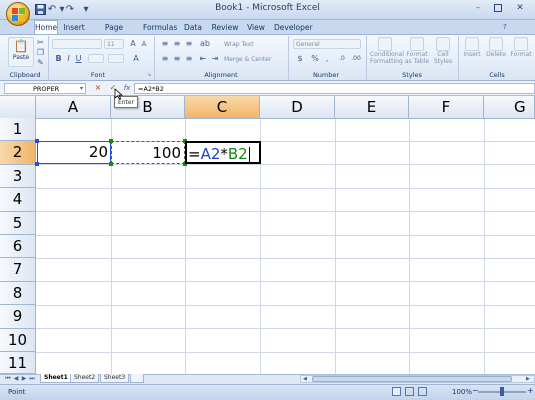 The image size is (535, 400). What do you see at coordinates (480, 8) in the screenshot?
I see `minimize-icon: –` at bounding box center [480, 8].